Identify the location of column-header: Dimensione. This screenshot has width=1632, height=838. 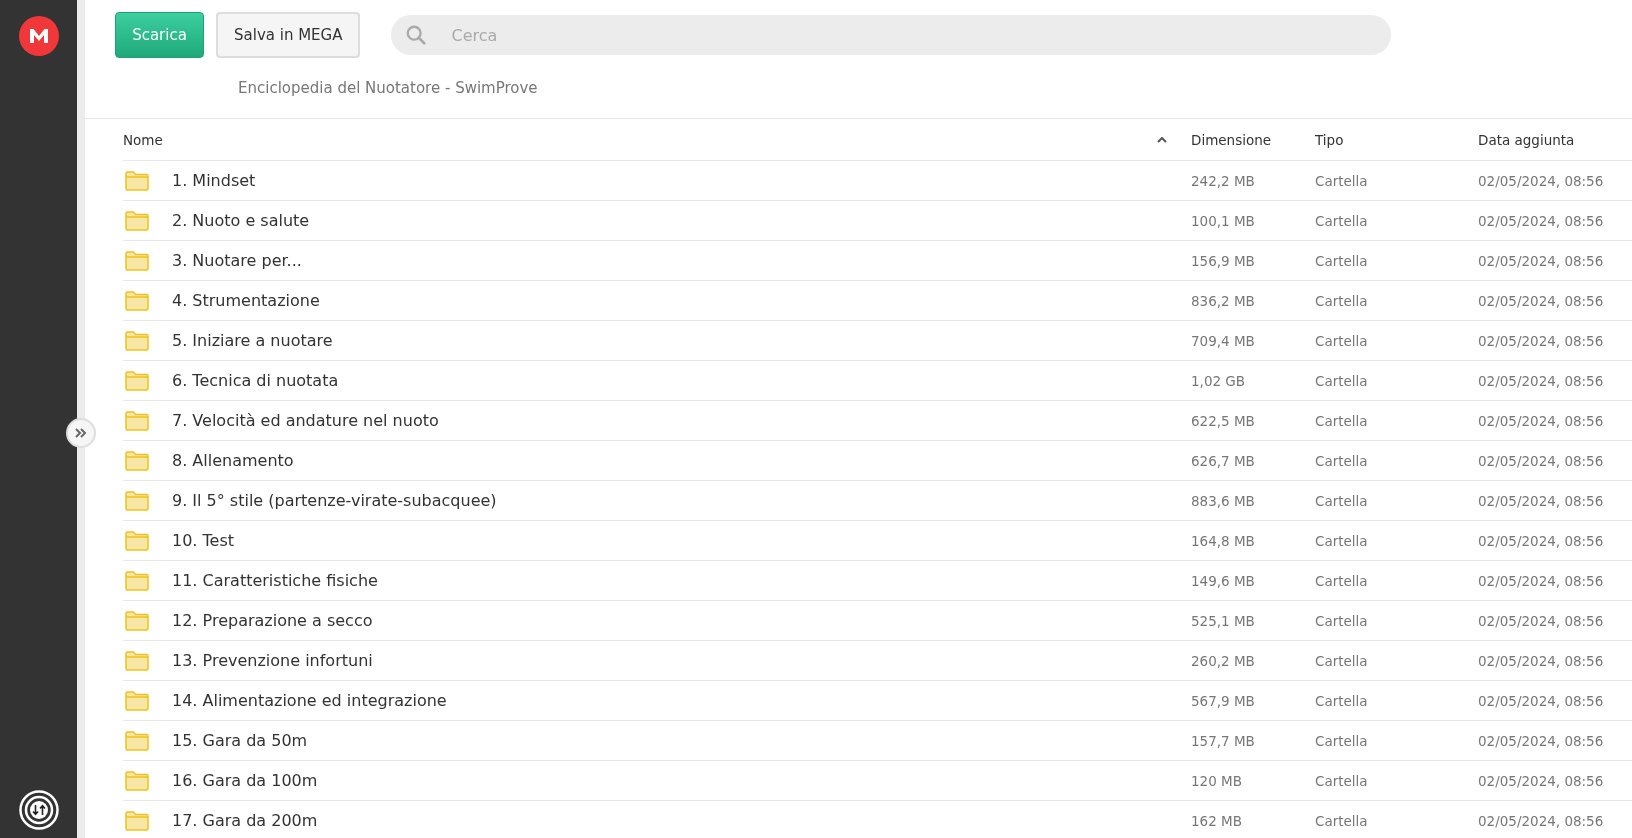
(1253, 139).